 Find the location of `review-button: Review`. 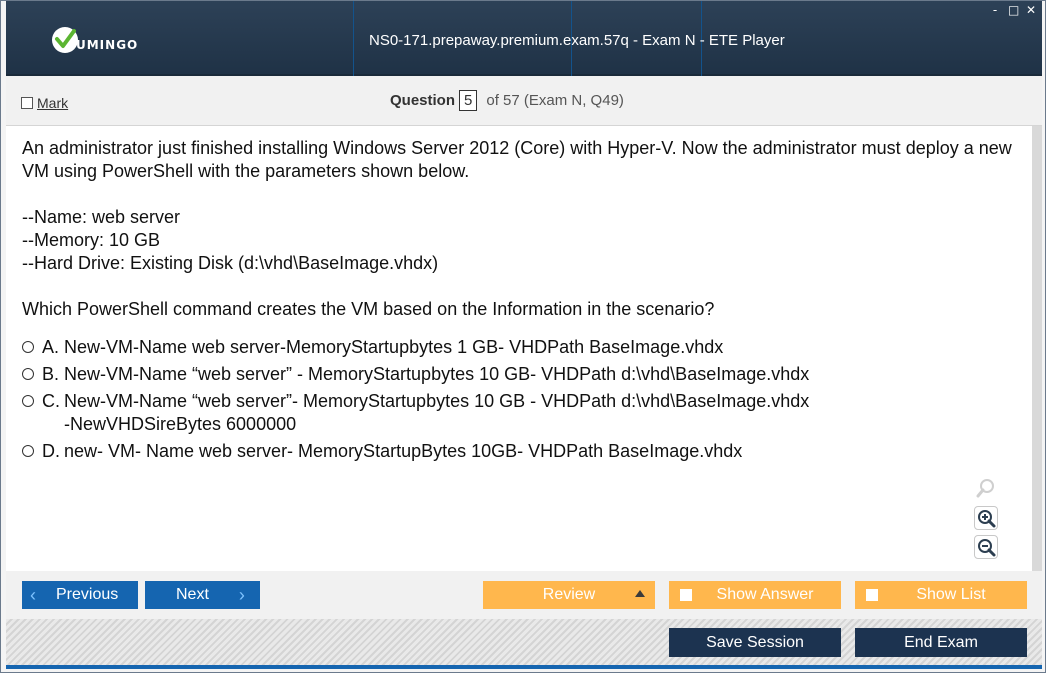

review-button: Review is located at coordinates (569, 595).